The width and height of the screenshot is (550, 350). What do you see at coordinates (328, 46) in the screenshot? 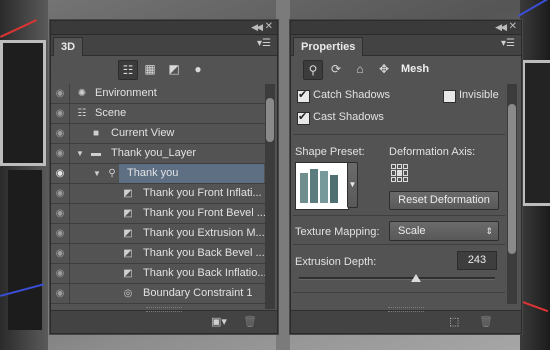
I see `tab-properties: Properties` at bounding box center [328, 46].